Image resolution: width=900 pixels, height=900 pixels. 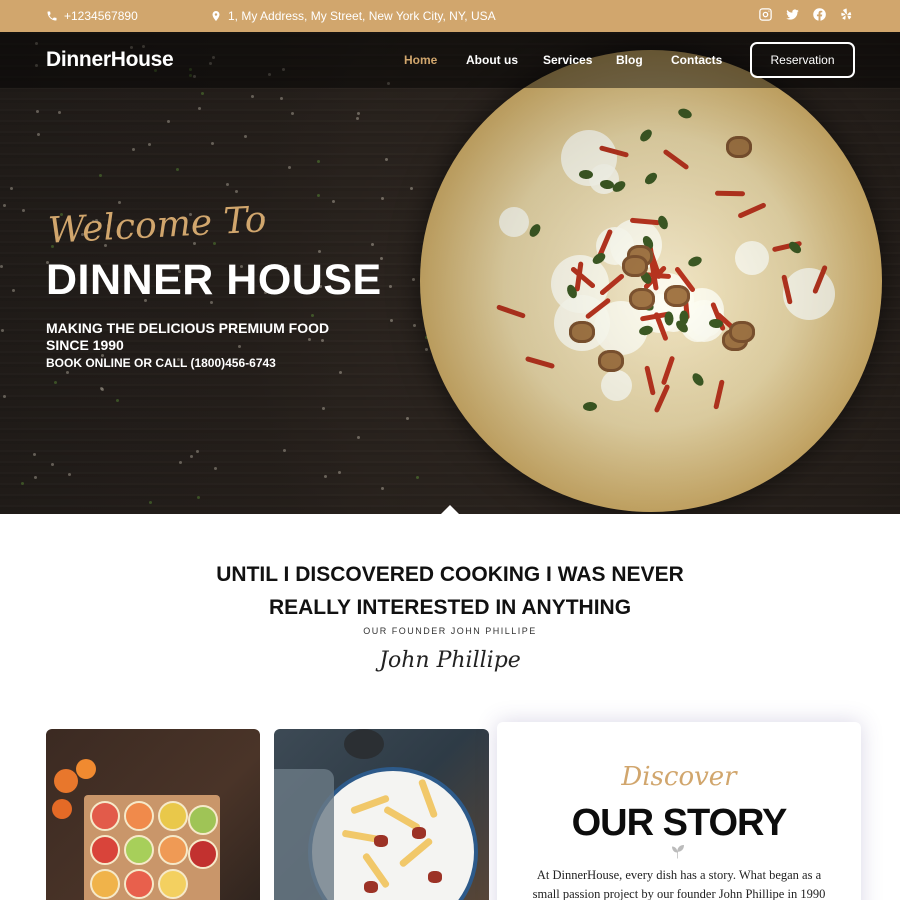 I want to click on story-title: OUR STORY, so click(x=679, y=823).